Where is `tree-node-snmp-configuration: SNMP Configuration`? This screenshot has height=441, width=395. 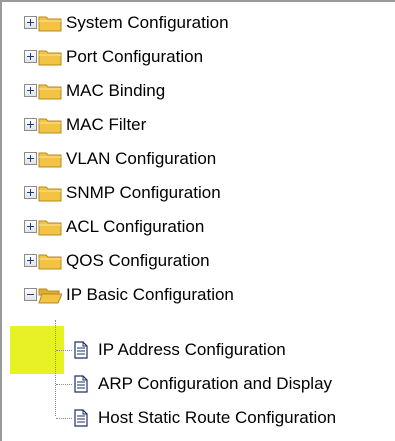 tree-node-snmp-configuration: SNMP Configuration is located at coordinates (198, 193).